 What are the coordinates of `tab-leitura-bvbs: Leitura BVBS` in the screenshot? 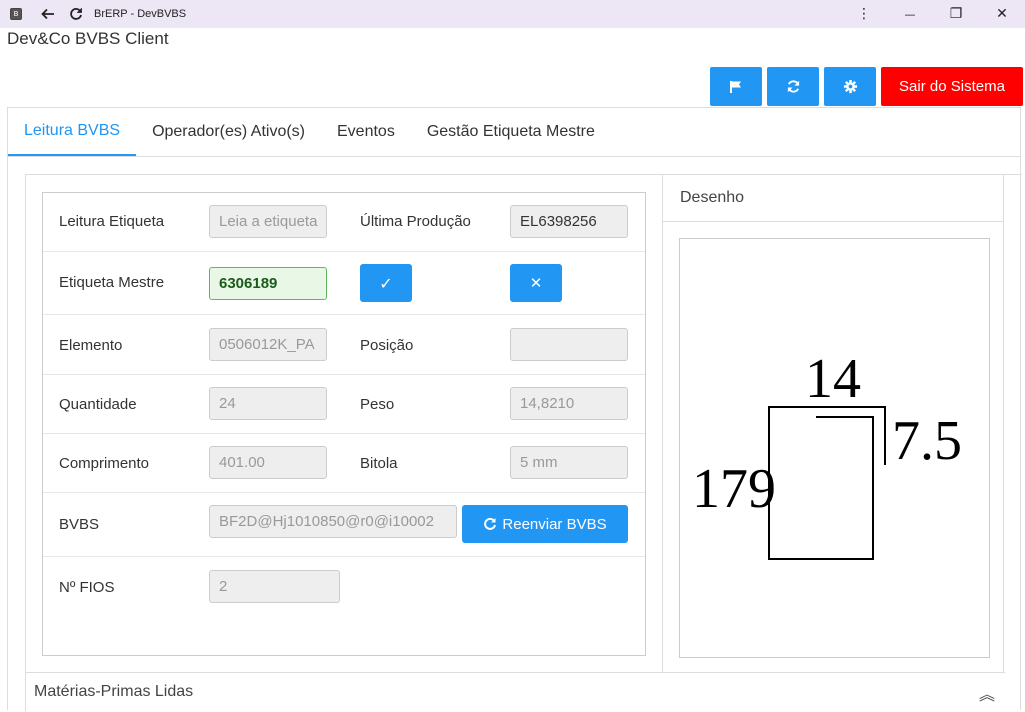 It's located at (72, 132).